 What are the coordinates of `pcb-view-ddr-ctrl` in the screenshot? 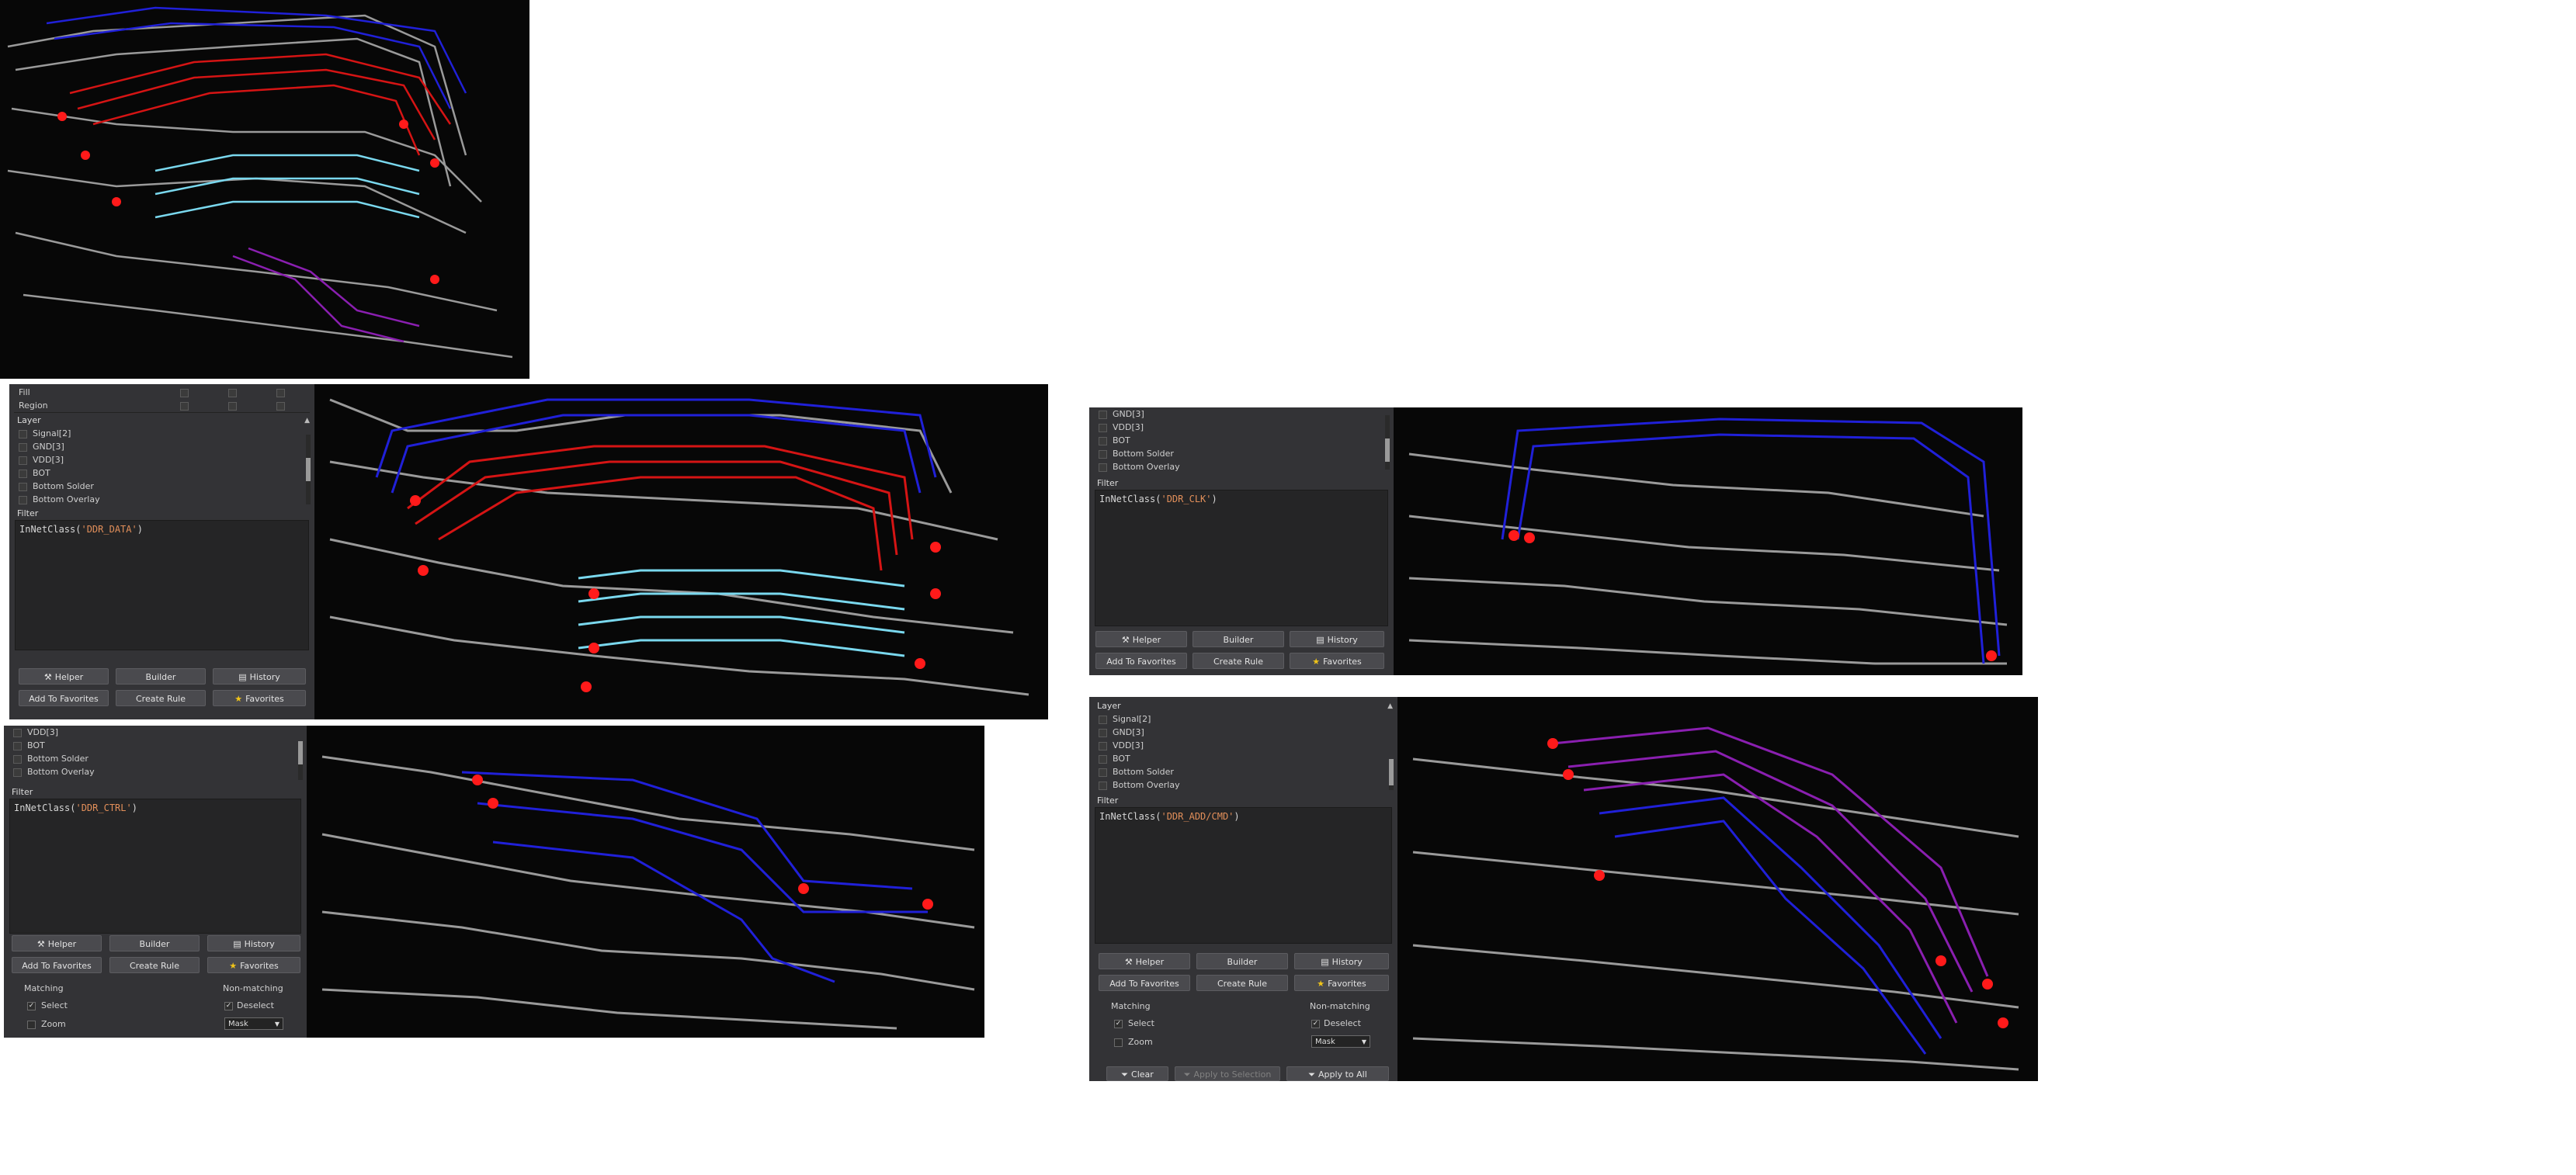 It's located at (645, 882).